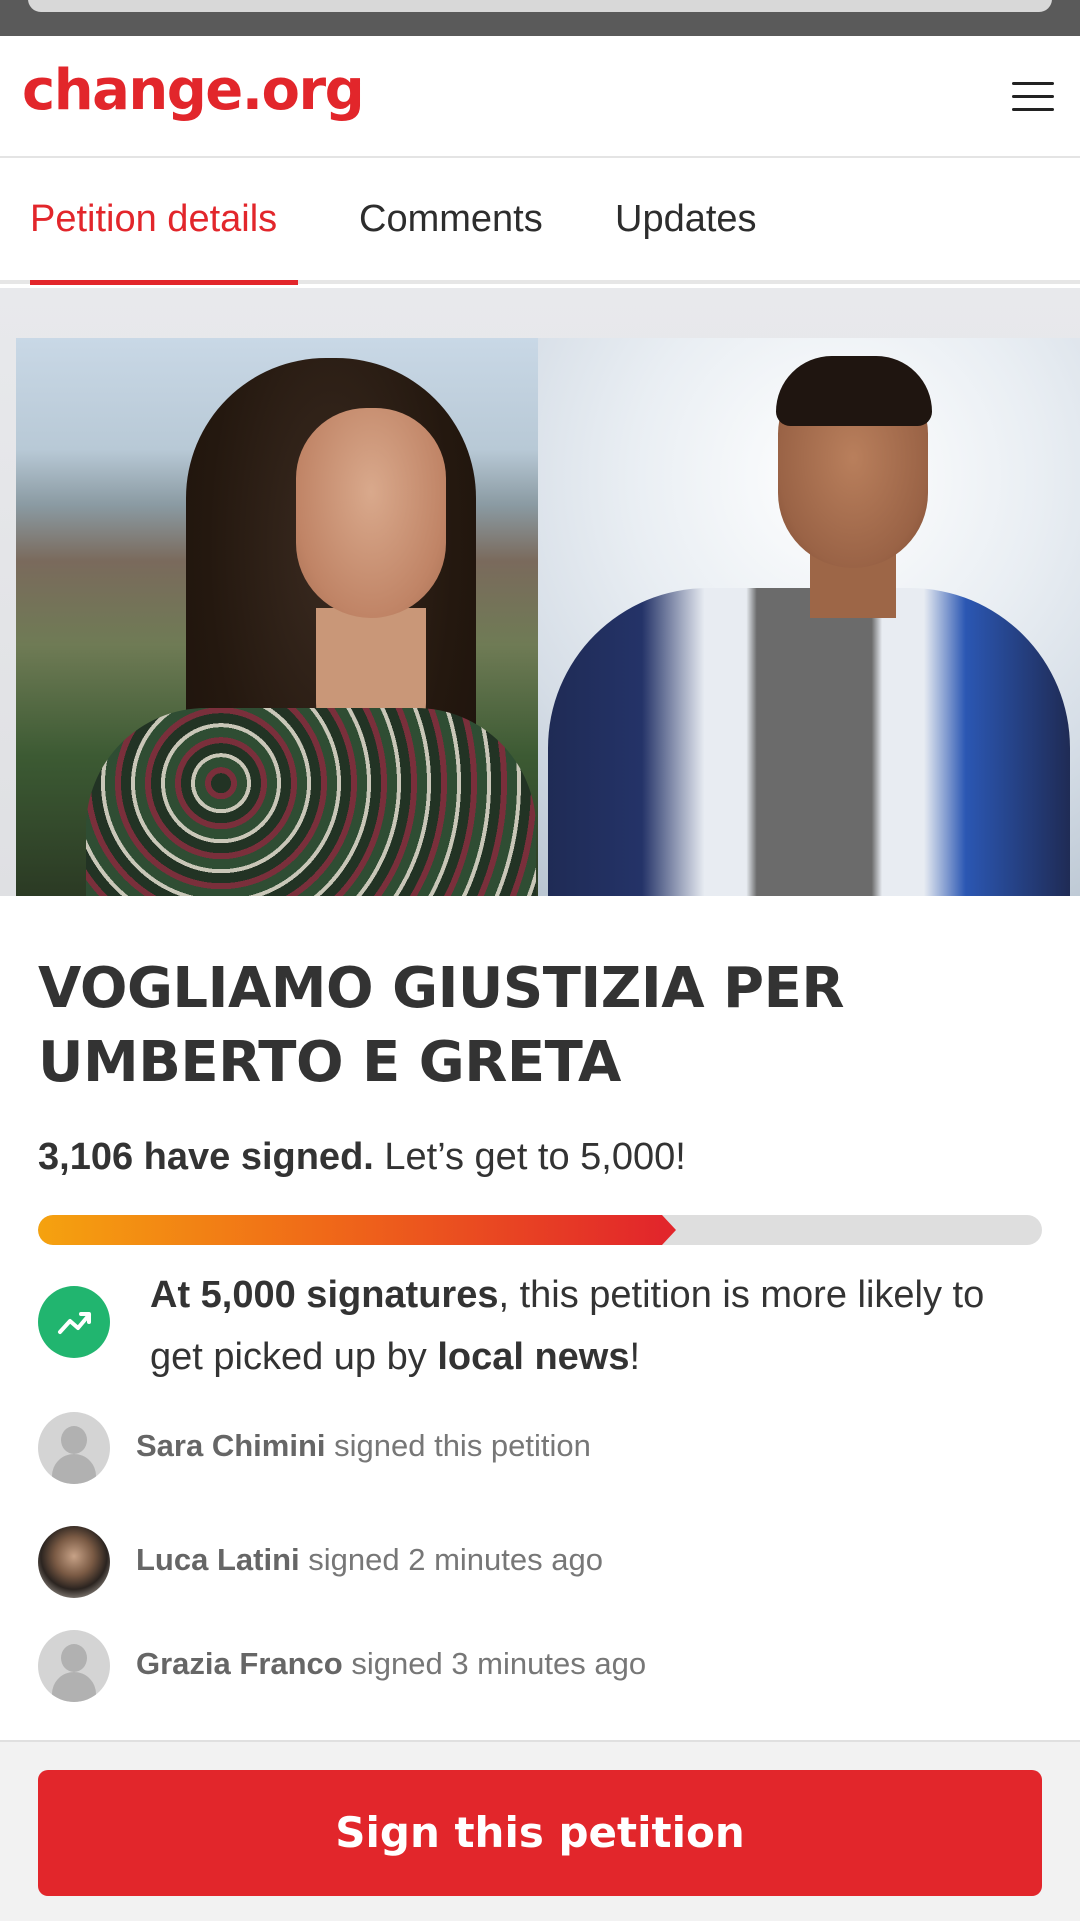 The image size is (1080, 1921). I want to click on signer-name: Sara Chimini, so click(231, 1445).